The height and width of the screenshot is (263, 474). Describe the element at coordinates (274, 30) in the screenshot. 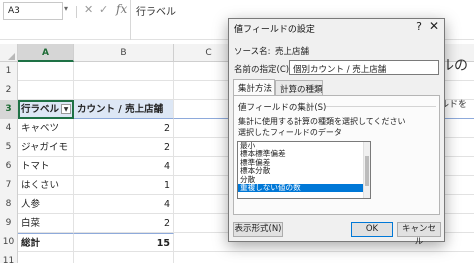

I see `dialog-title: 値フィールドの設定` at that location.